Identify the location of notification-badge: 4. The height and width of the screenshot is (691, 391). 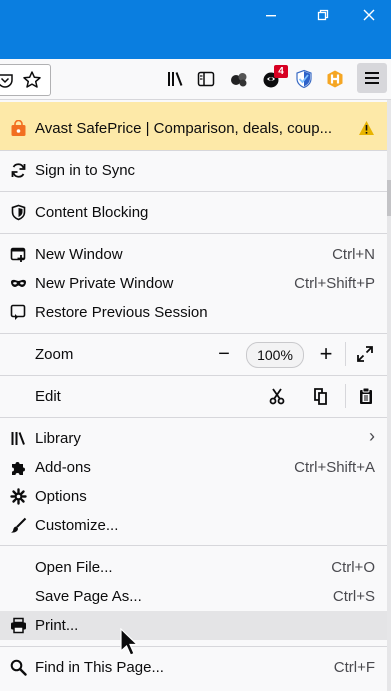
(281, 71).